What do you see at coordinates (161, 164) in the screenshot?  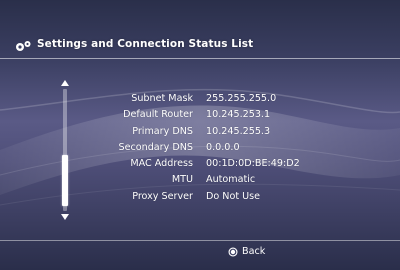 I see `row-label: MAC Address` at bounding box center [161, 164].